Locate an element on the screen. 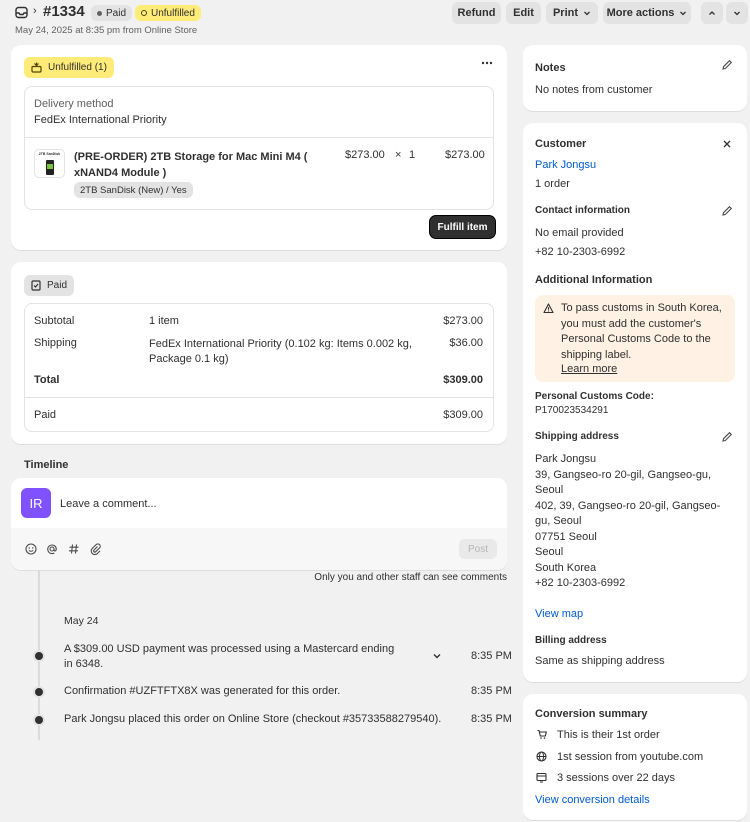 The width and height of the screenshot is (750, 822). emoji-icon is located at coordinates (31, 549).